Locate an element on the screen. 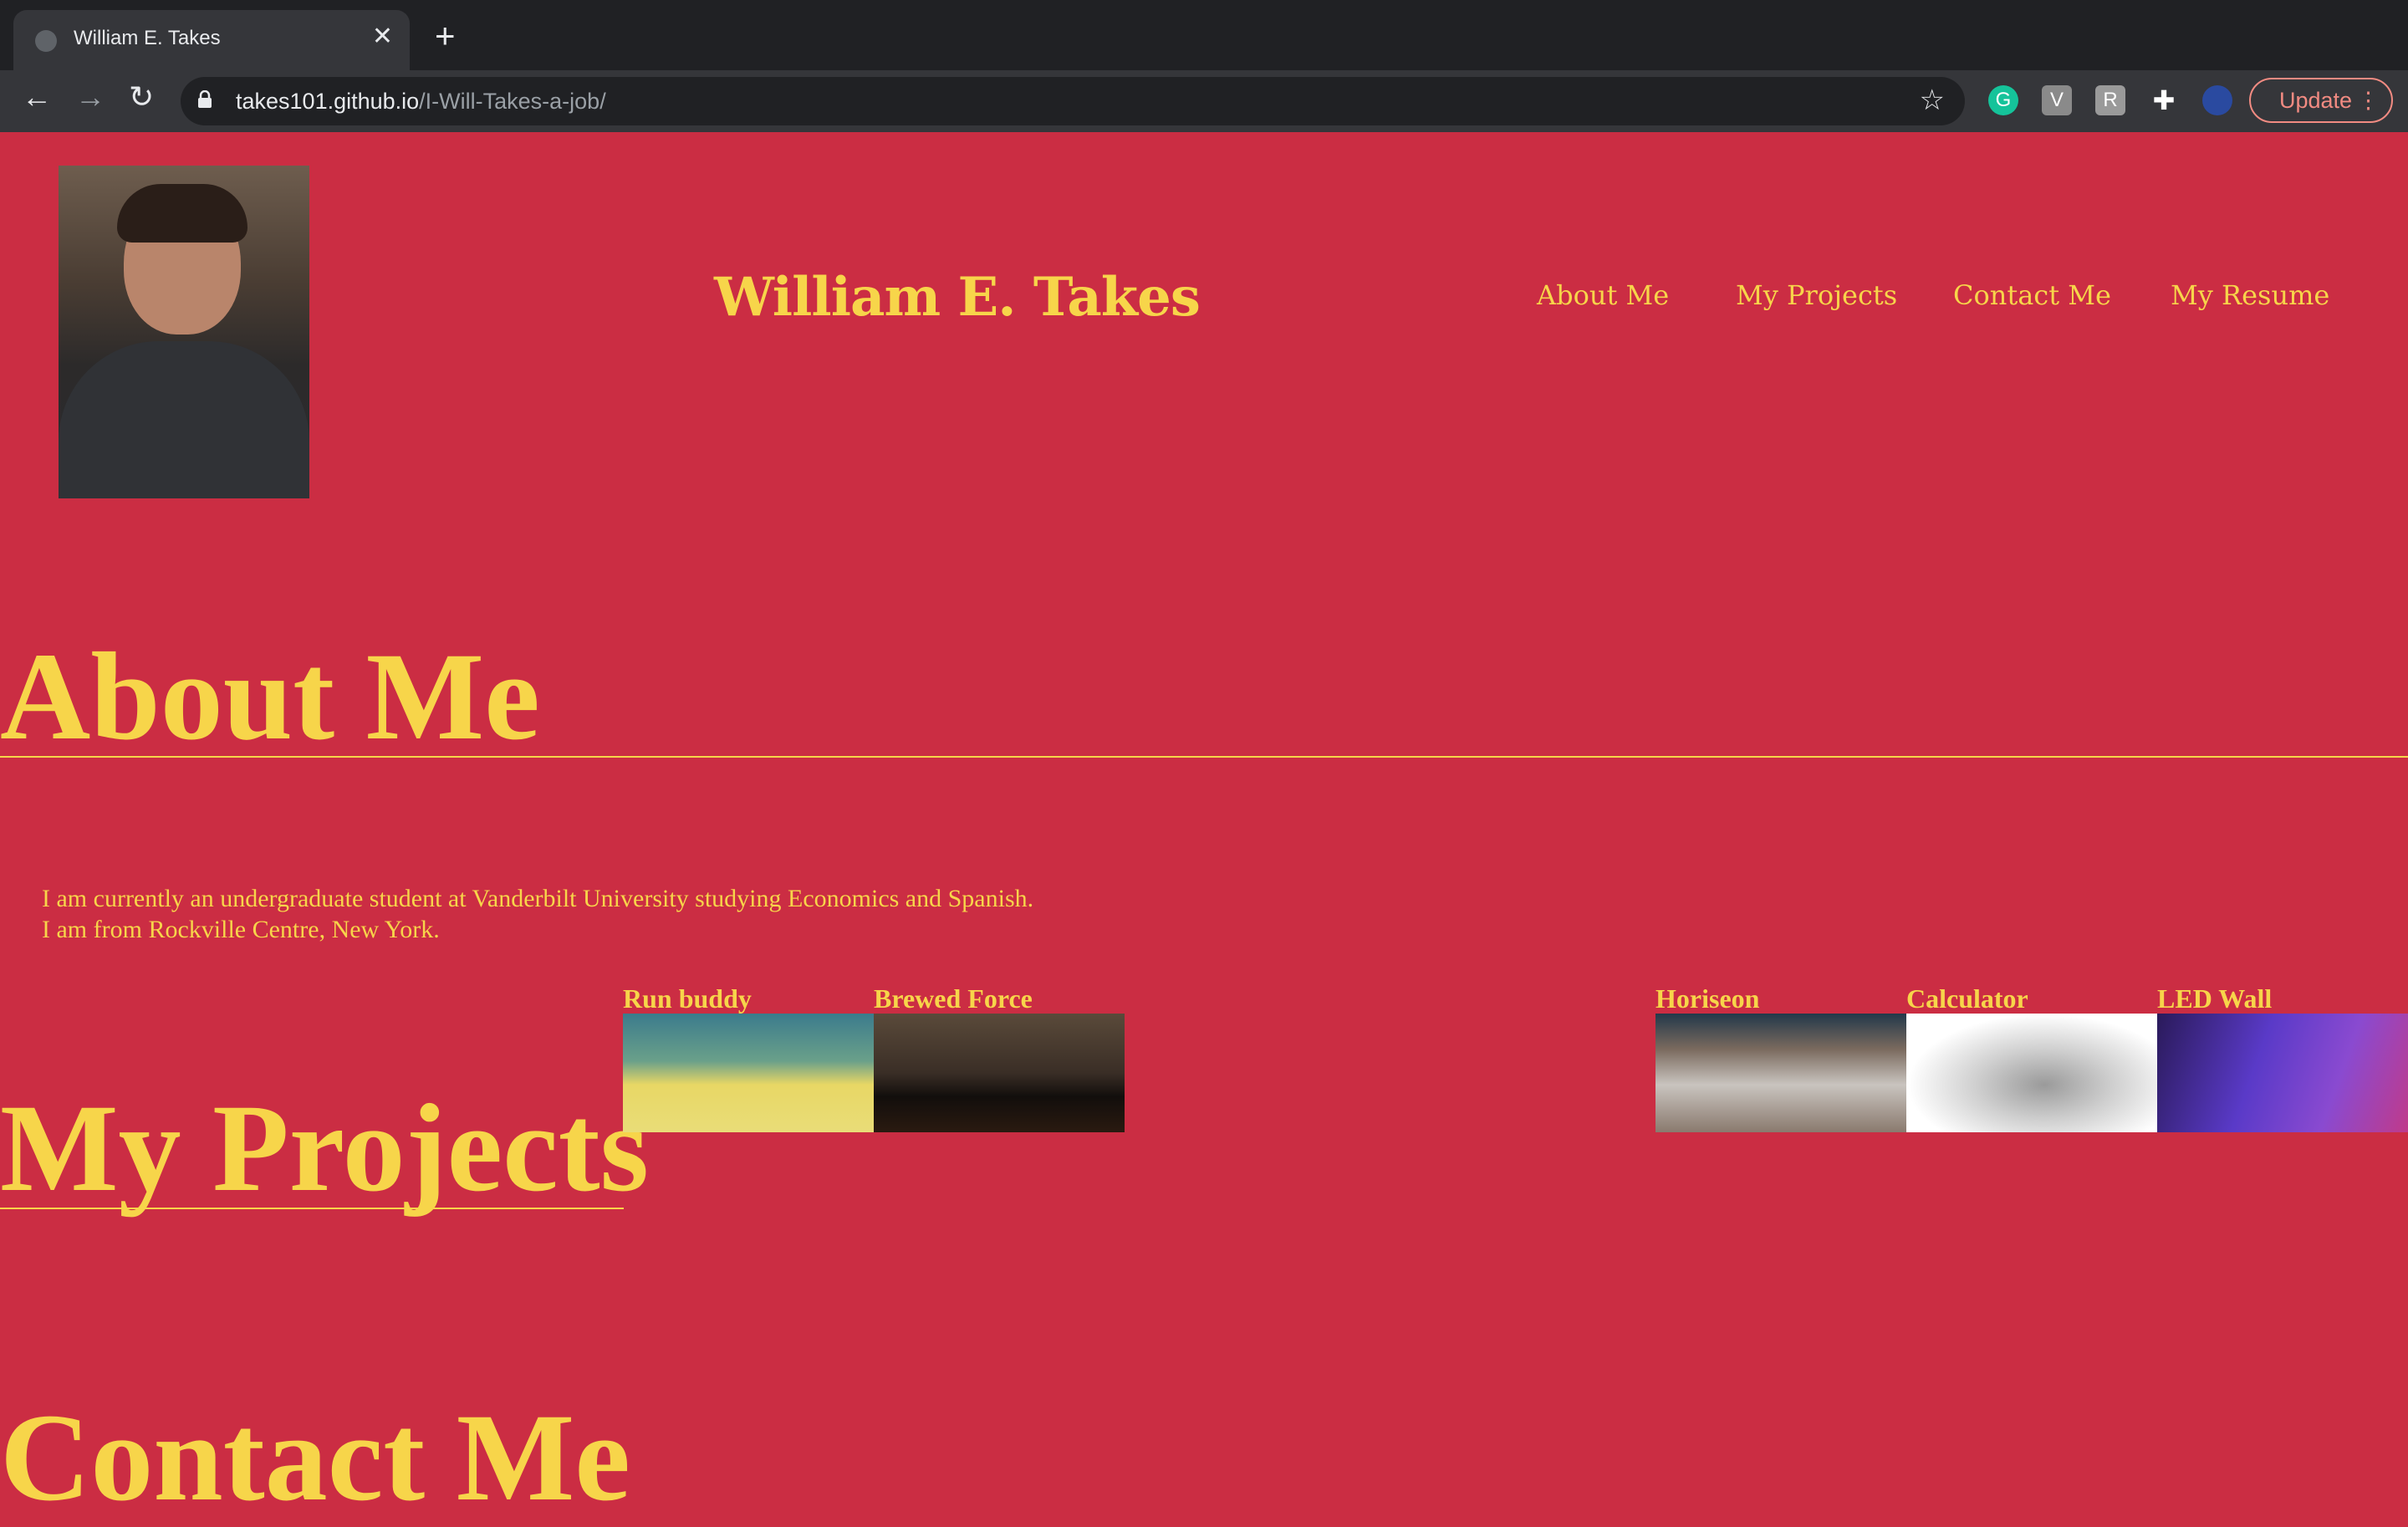 This screenshot has width=2408, height=1527. nav-my-projects: My Projects is located at coordinates (1817, 295).